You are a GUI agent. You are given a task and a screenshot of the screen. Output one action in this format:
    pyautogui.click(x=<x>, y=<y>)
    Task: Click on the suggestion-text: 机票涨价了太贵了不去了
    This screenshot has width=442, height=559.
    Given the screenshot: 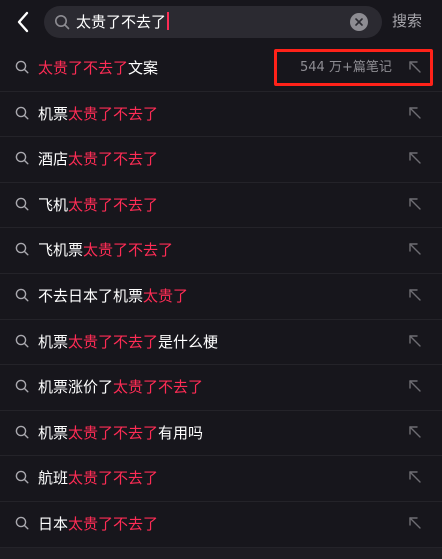 What is the action you would take?
    pyautogui.click(x=120, y=387)
    